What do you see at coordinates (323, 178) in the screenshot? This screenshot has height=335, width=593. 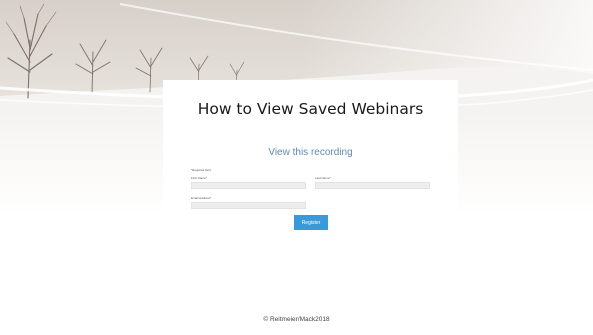 I see `last-name-label: Last Name*` at bounding box center [323, 178].